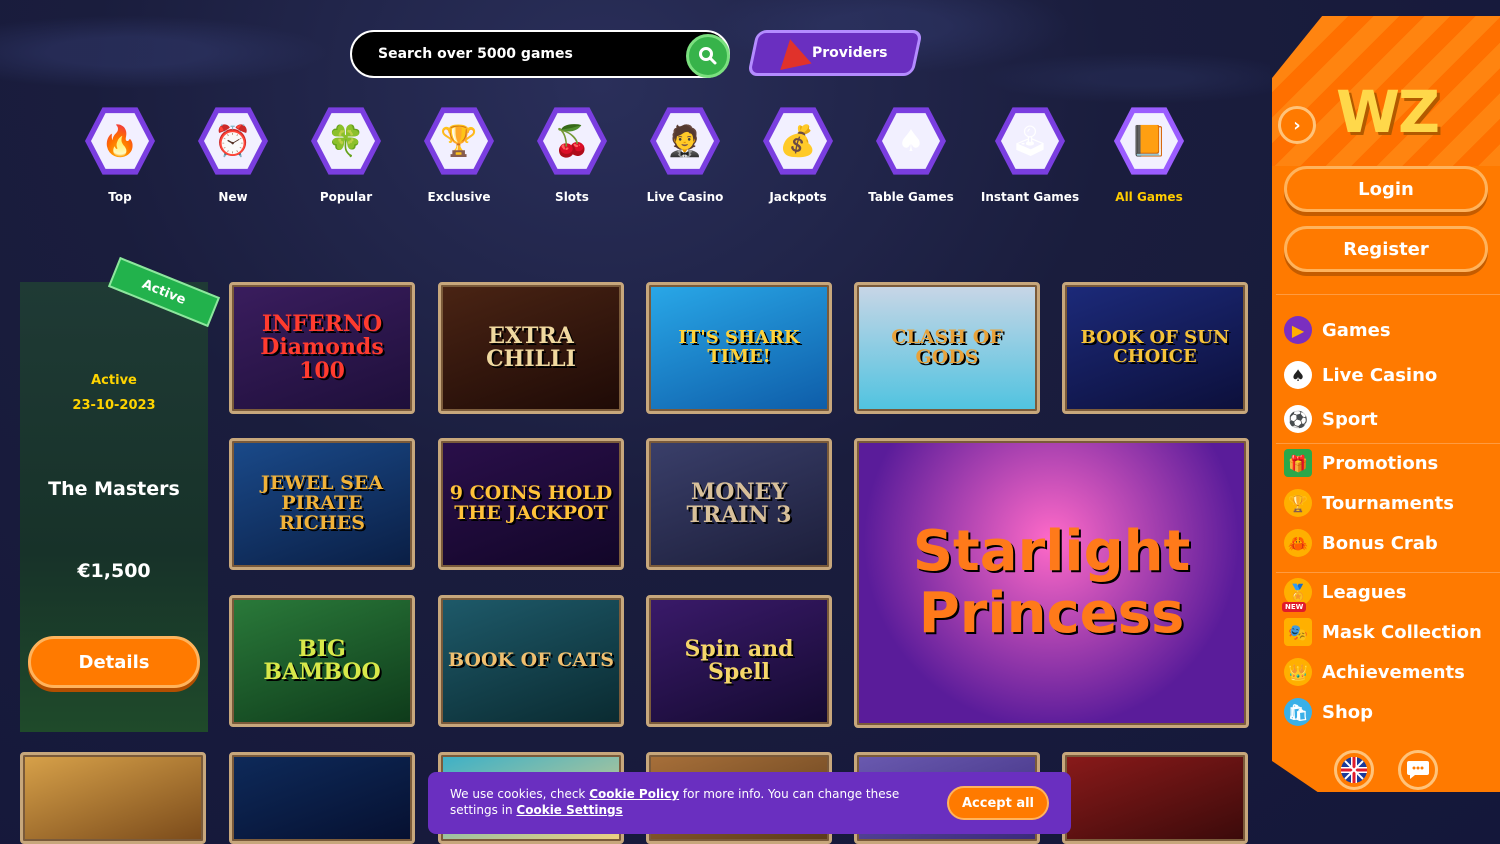 This screenshot has width=1500, height=844. Describe the element at coordinates (1030, 141) in the screenshot. I see `joystick-icon: 🕹` at that location.